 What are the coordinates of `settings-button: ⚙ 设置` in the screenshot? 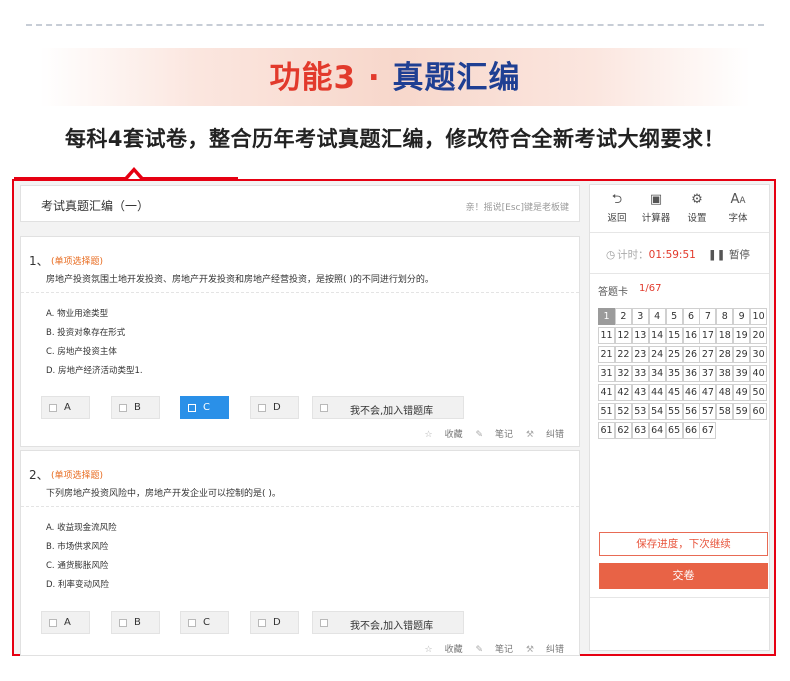 It's located at (697, 208).